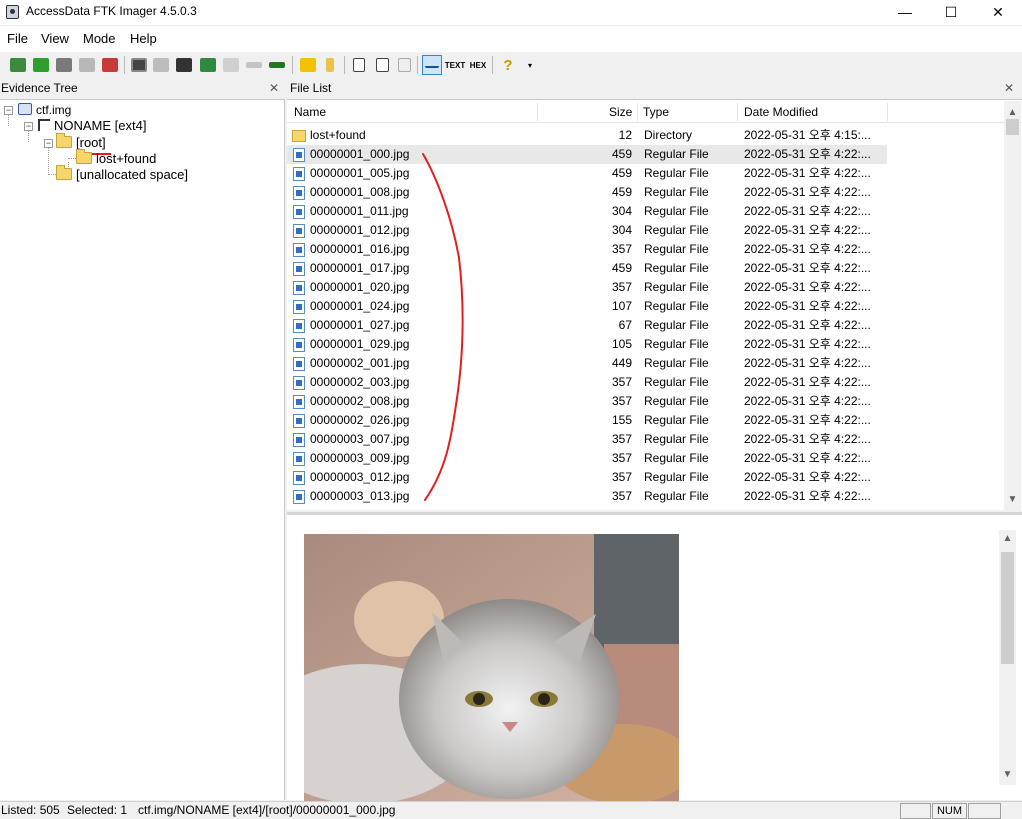 The width and height of the screenshot is (1022, 819). Describe the element at coordinates (44, 110) in the screenshot. I see `tree-node-ctf-img: ctf.img` at that location.